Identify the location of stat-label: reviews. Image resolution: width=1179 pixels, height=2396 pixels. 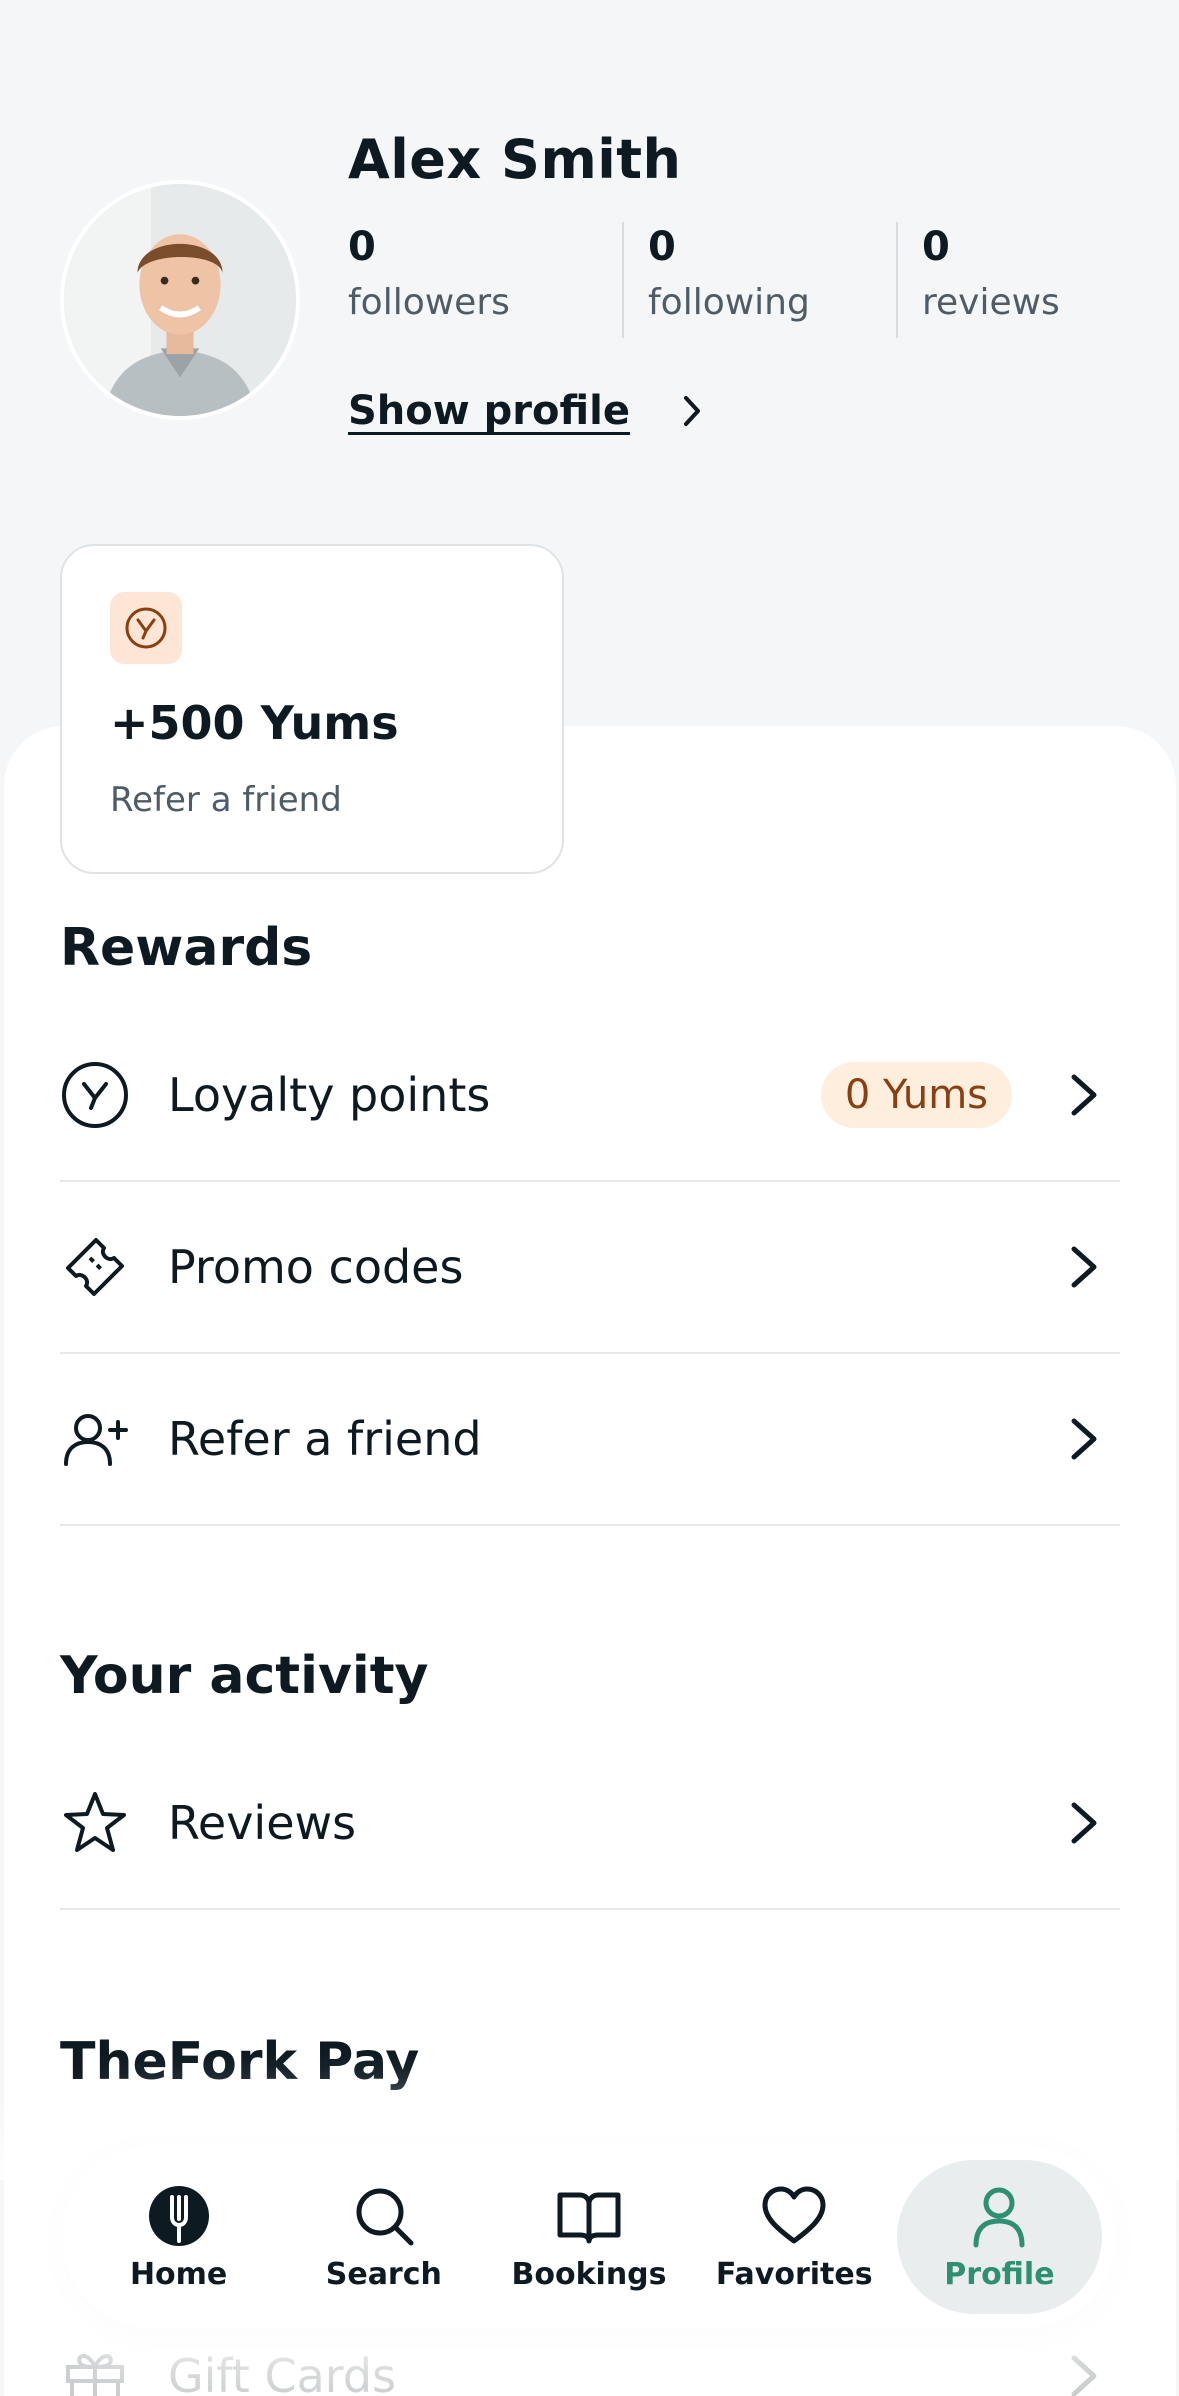
(991, 302).